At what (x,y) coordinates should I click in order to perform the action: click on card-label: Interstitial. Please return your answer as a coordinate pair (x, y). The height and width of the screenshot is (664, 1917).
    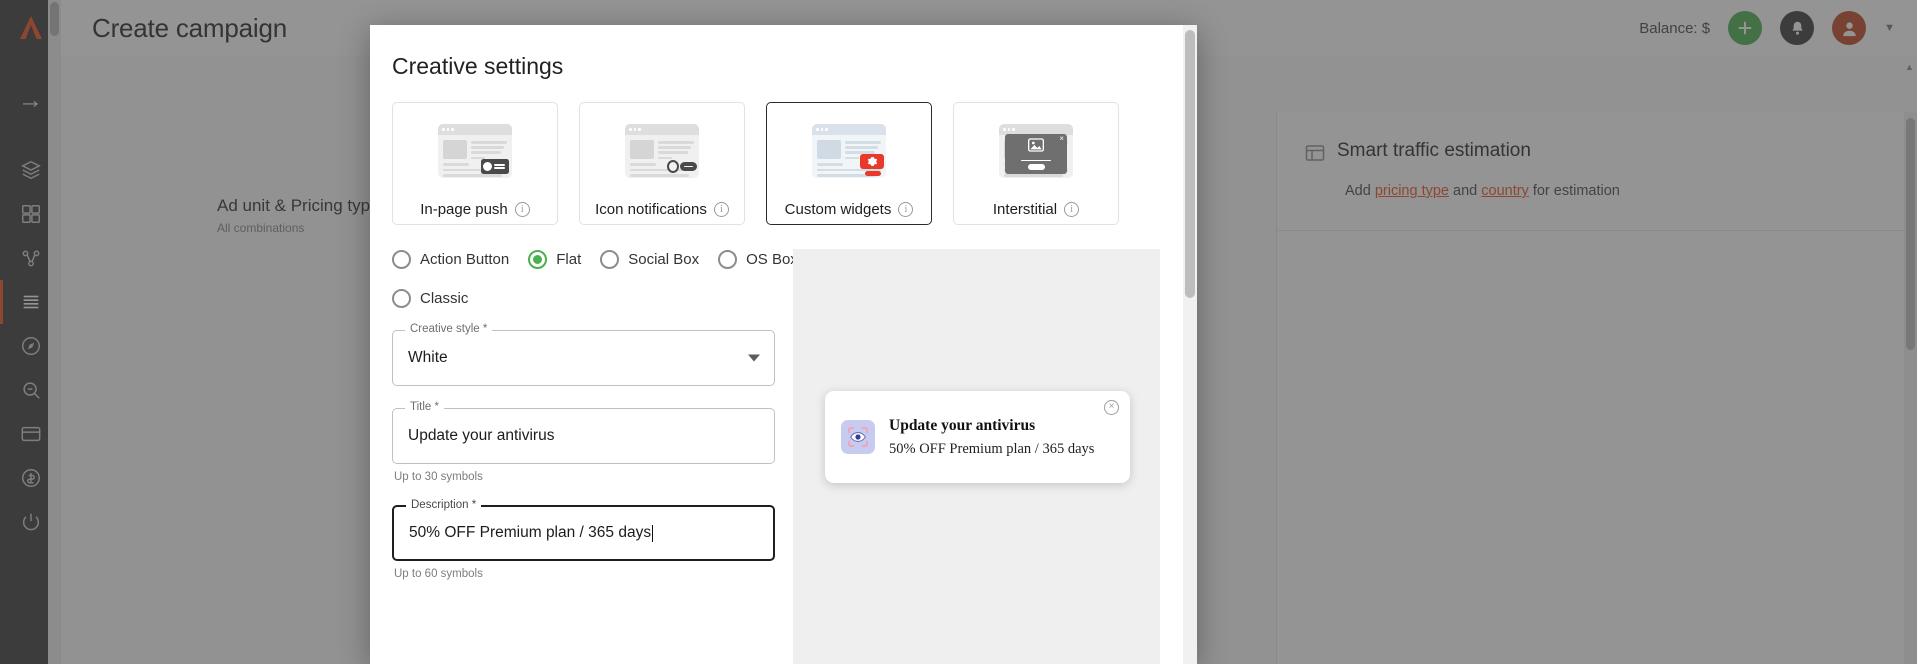
    Looking at the image, I should click on (1025, 209).